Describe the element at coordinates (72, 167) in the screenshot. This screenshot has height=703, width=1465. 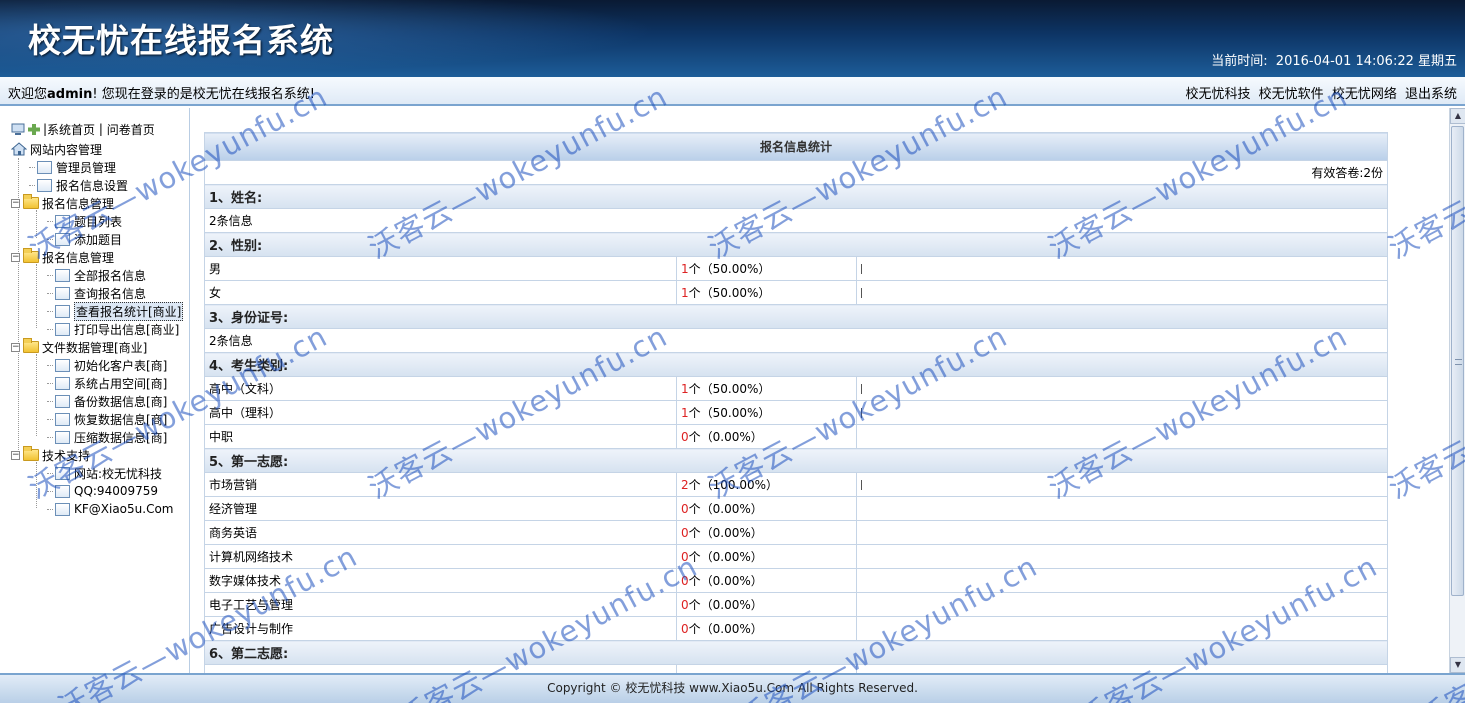
I see `sidebar-item: 管理员管理` at that location.